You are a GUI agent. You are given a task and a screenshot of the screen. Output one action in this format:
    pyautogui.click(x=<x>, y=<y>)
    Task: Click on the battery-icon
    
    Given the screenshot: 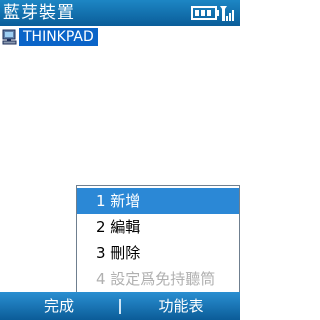 What is the action you would take?
    pyautogui.click(x=205, y=13)
    